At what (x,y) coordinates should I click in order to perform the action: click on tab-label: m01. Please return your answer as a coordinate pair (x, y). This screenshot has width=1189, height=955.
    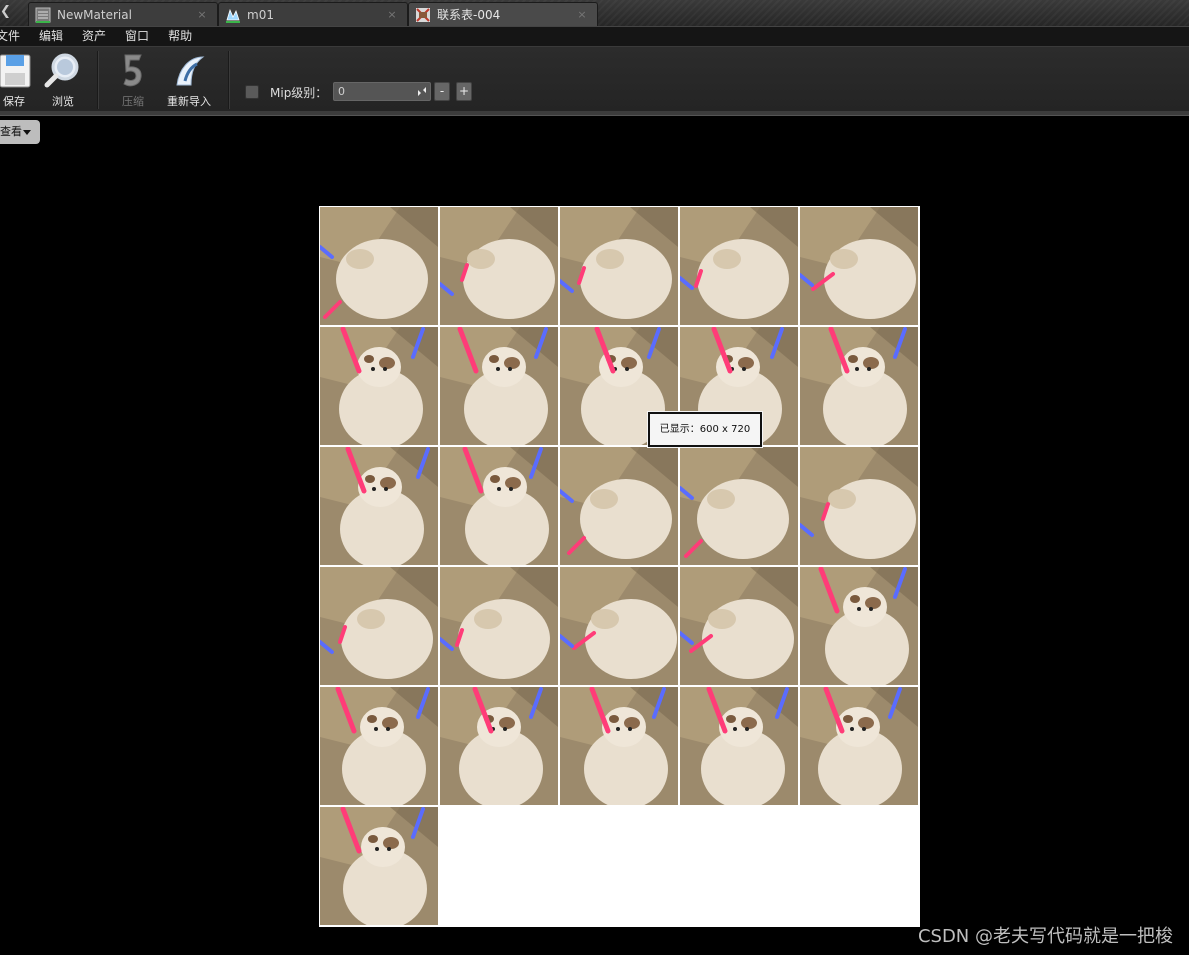
    Looking at the image, I should click on (260, 14).